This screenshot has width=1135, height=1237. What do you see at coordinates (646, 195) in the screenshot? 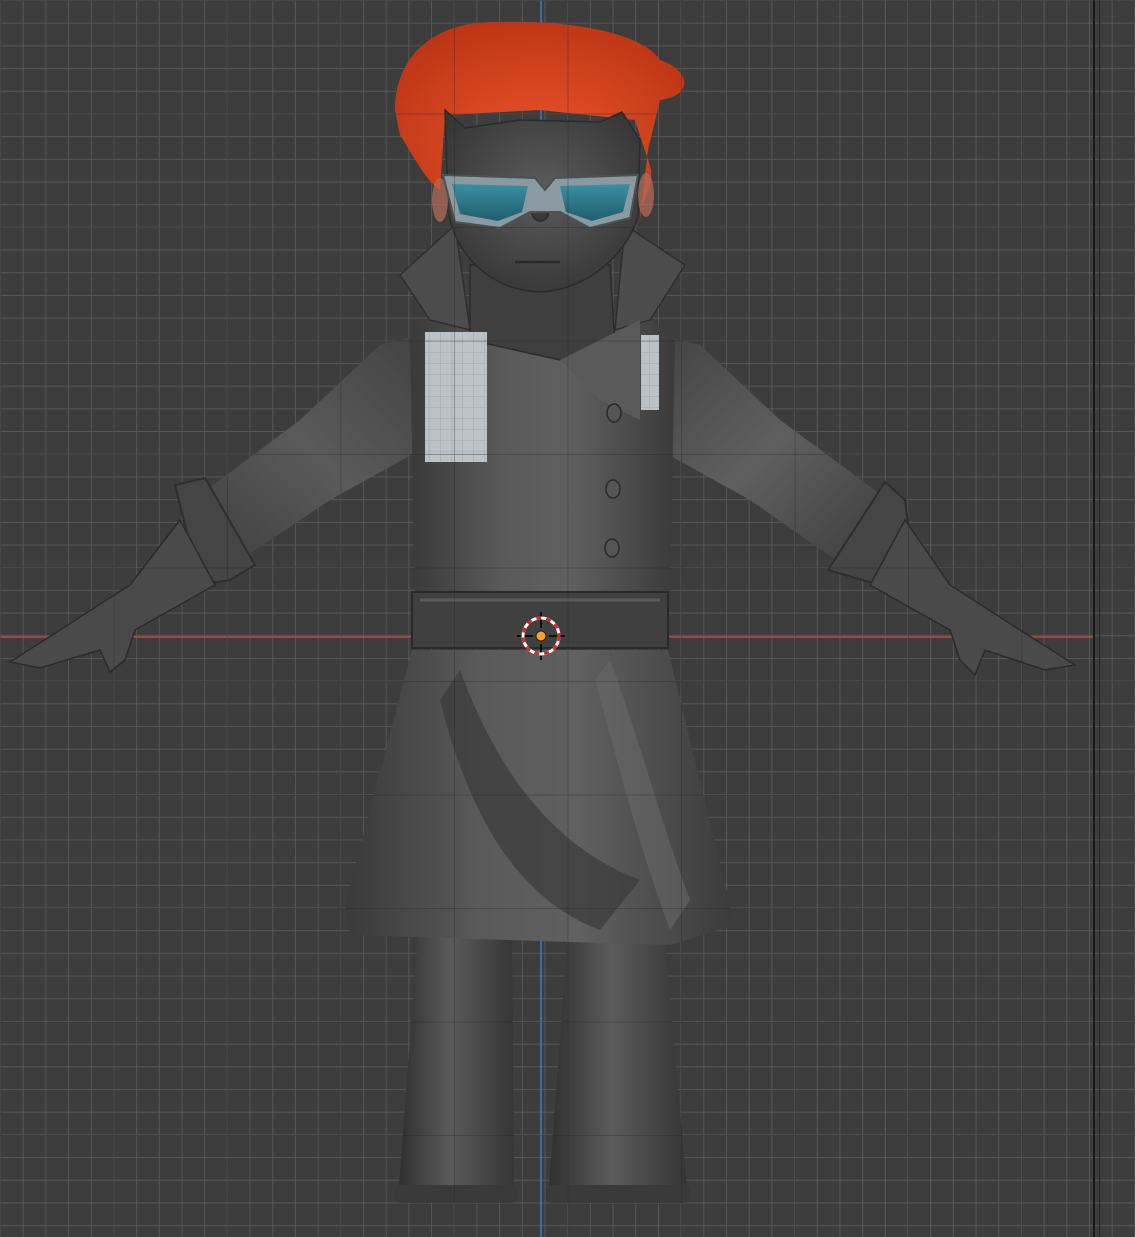
I see `ear` at bounding box center [646, 195].